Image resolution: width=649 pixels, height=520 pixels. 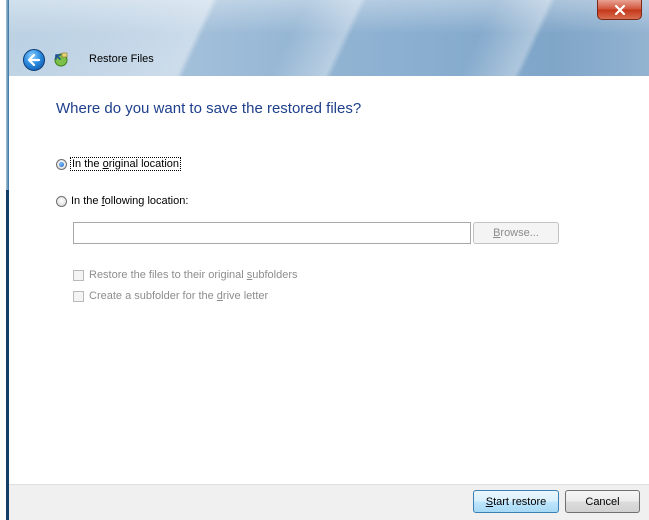 I want to click on cancel-button: Cancel, so click(x=602, y=501).